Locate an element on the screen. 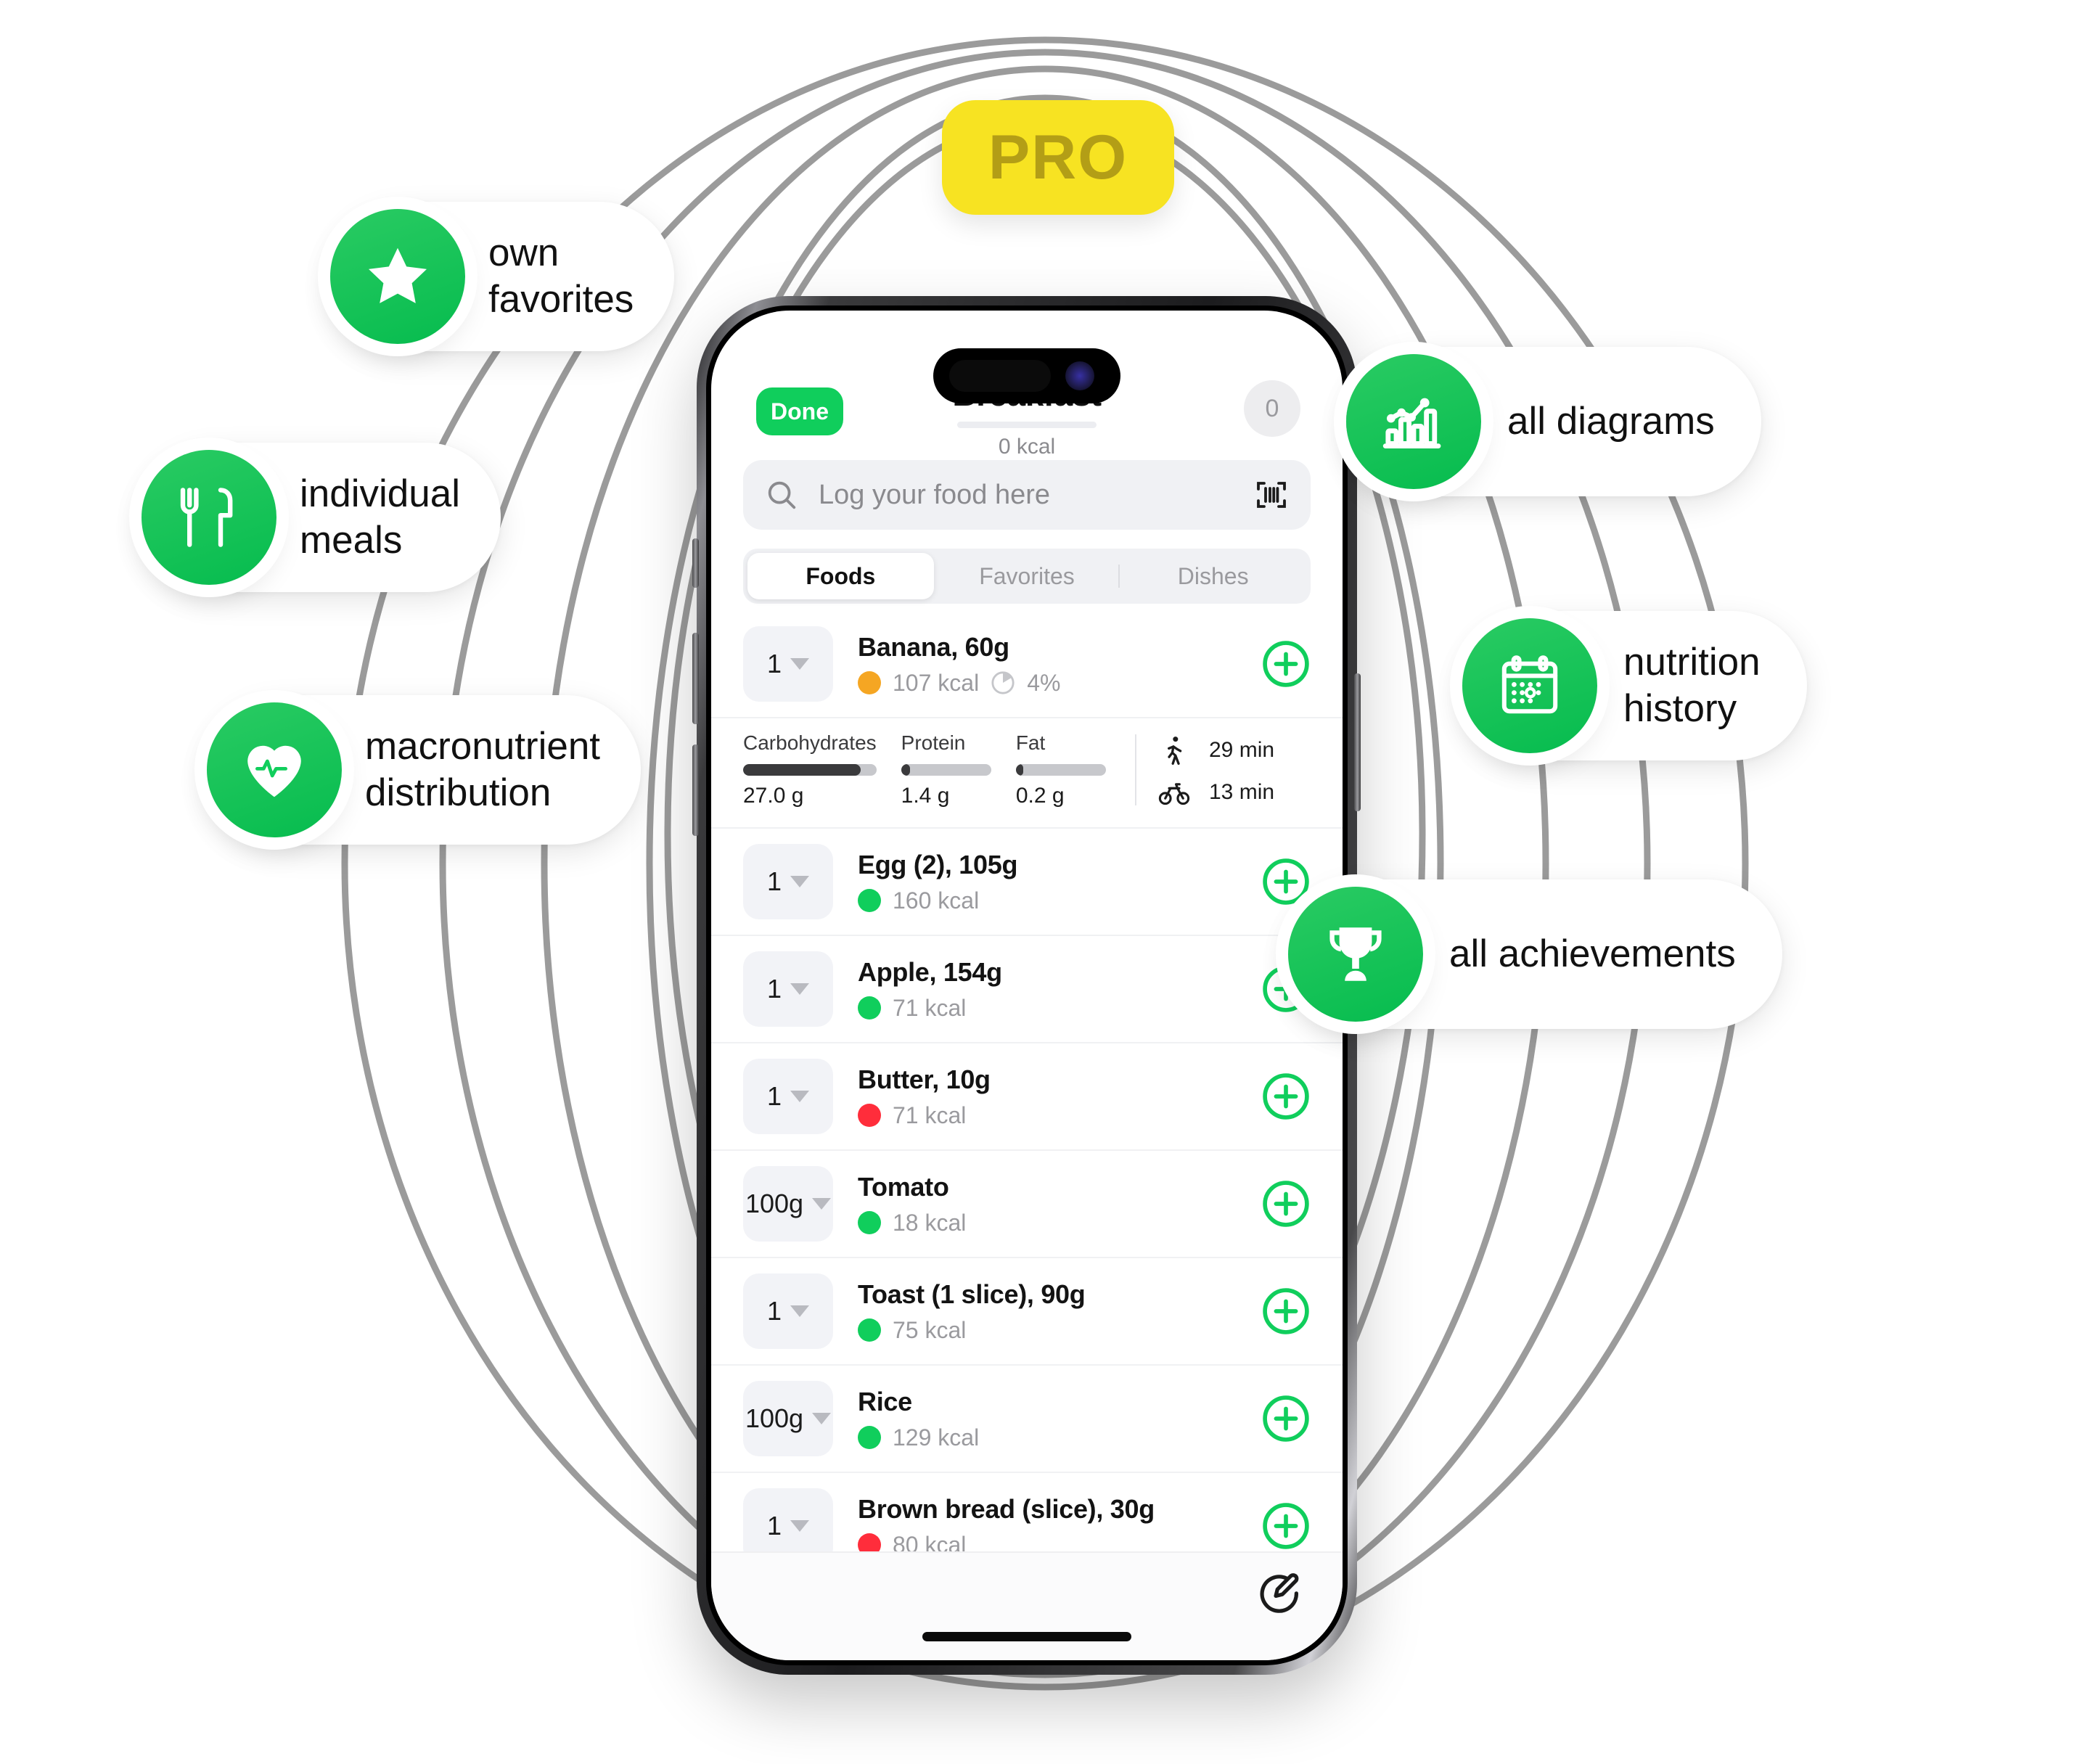  food-meta: 107 kcal 4% is located at coordinates (1059, 683).